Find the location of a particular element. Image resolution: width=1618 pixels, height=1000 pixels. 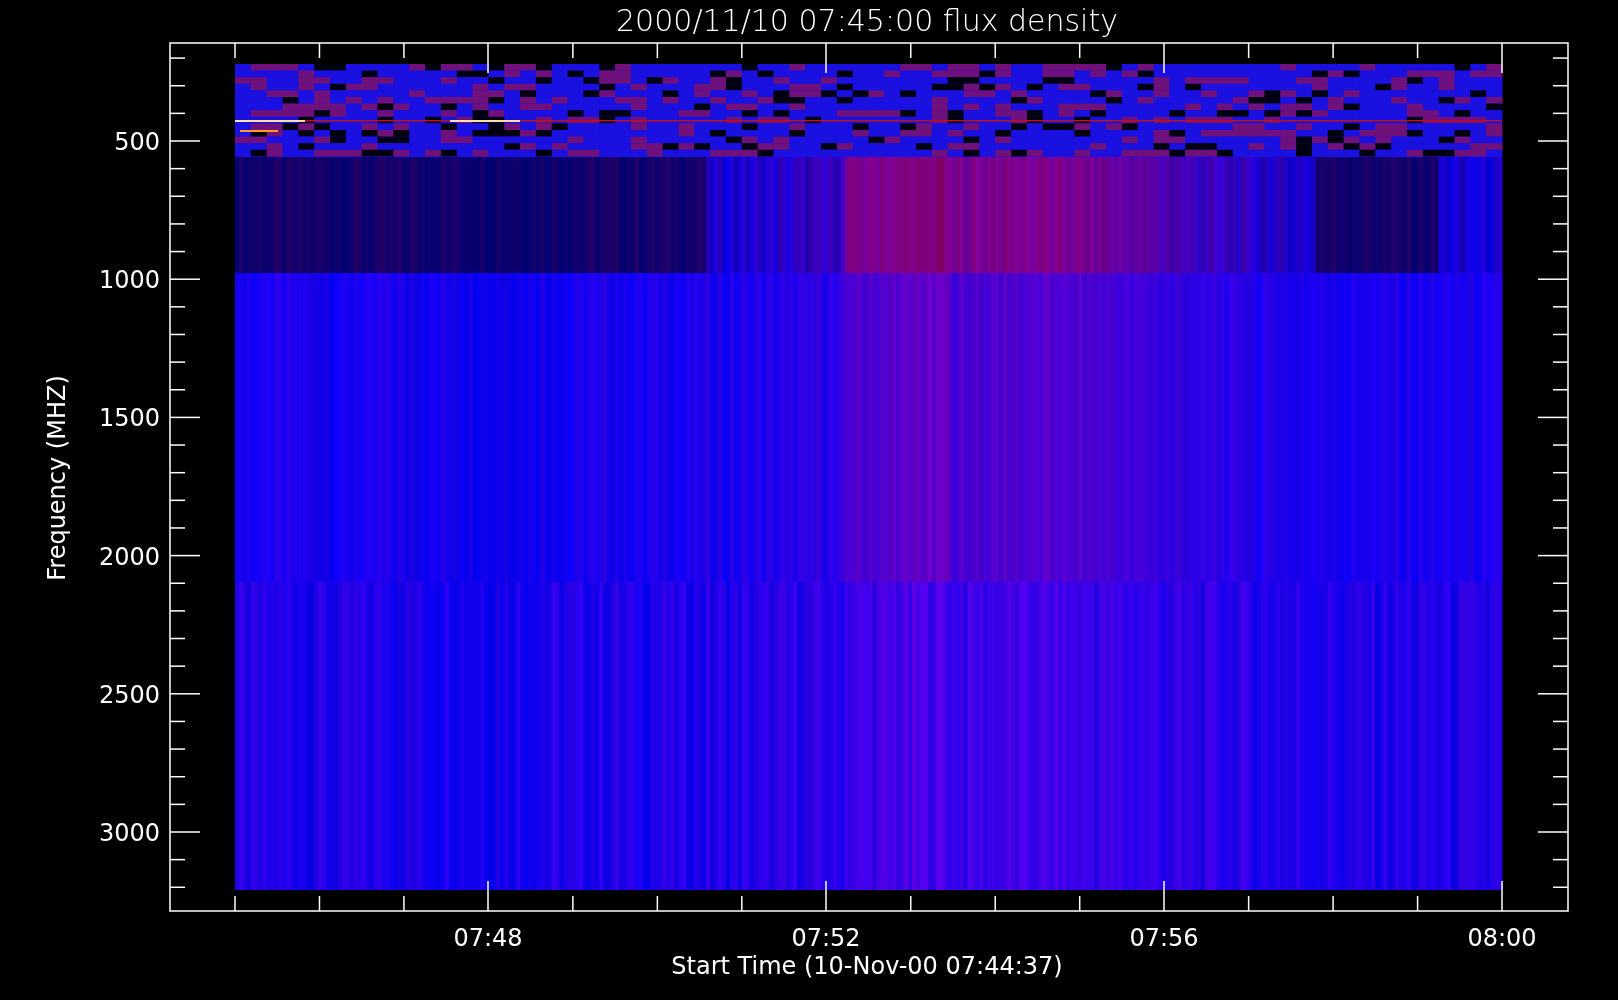

y-axis-label: Frequency (MHZ) is located at coordinates (57, 478).